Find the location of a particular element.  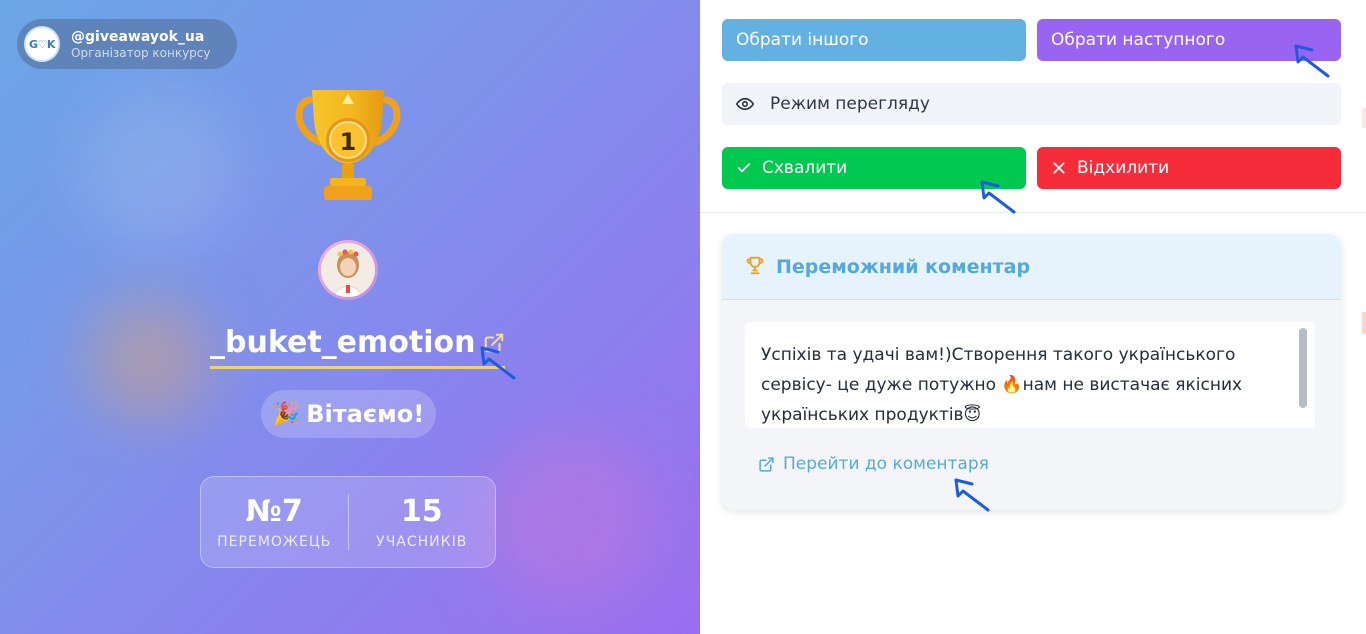

eye-icon is located at coordinates (745, 104).